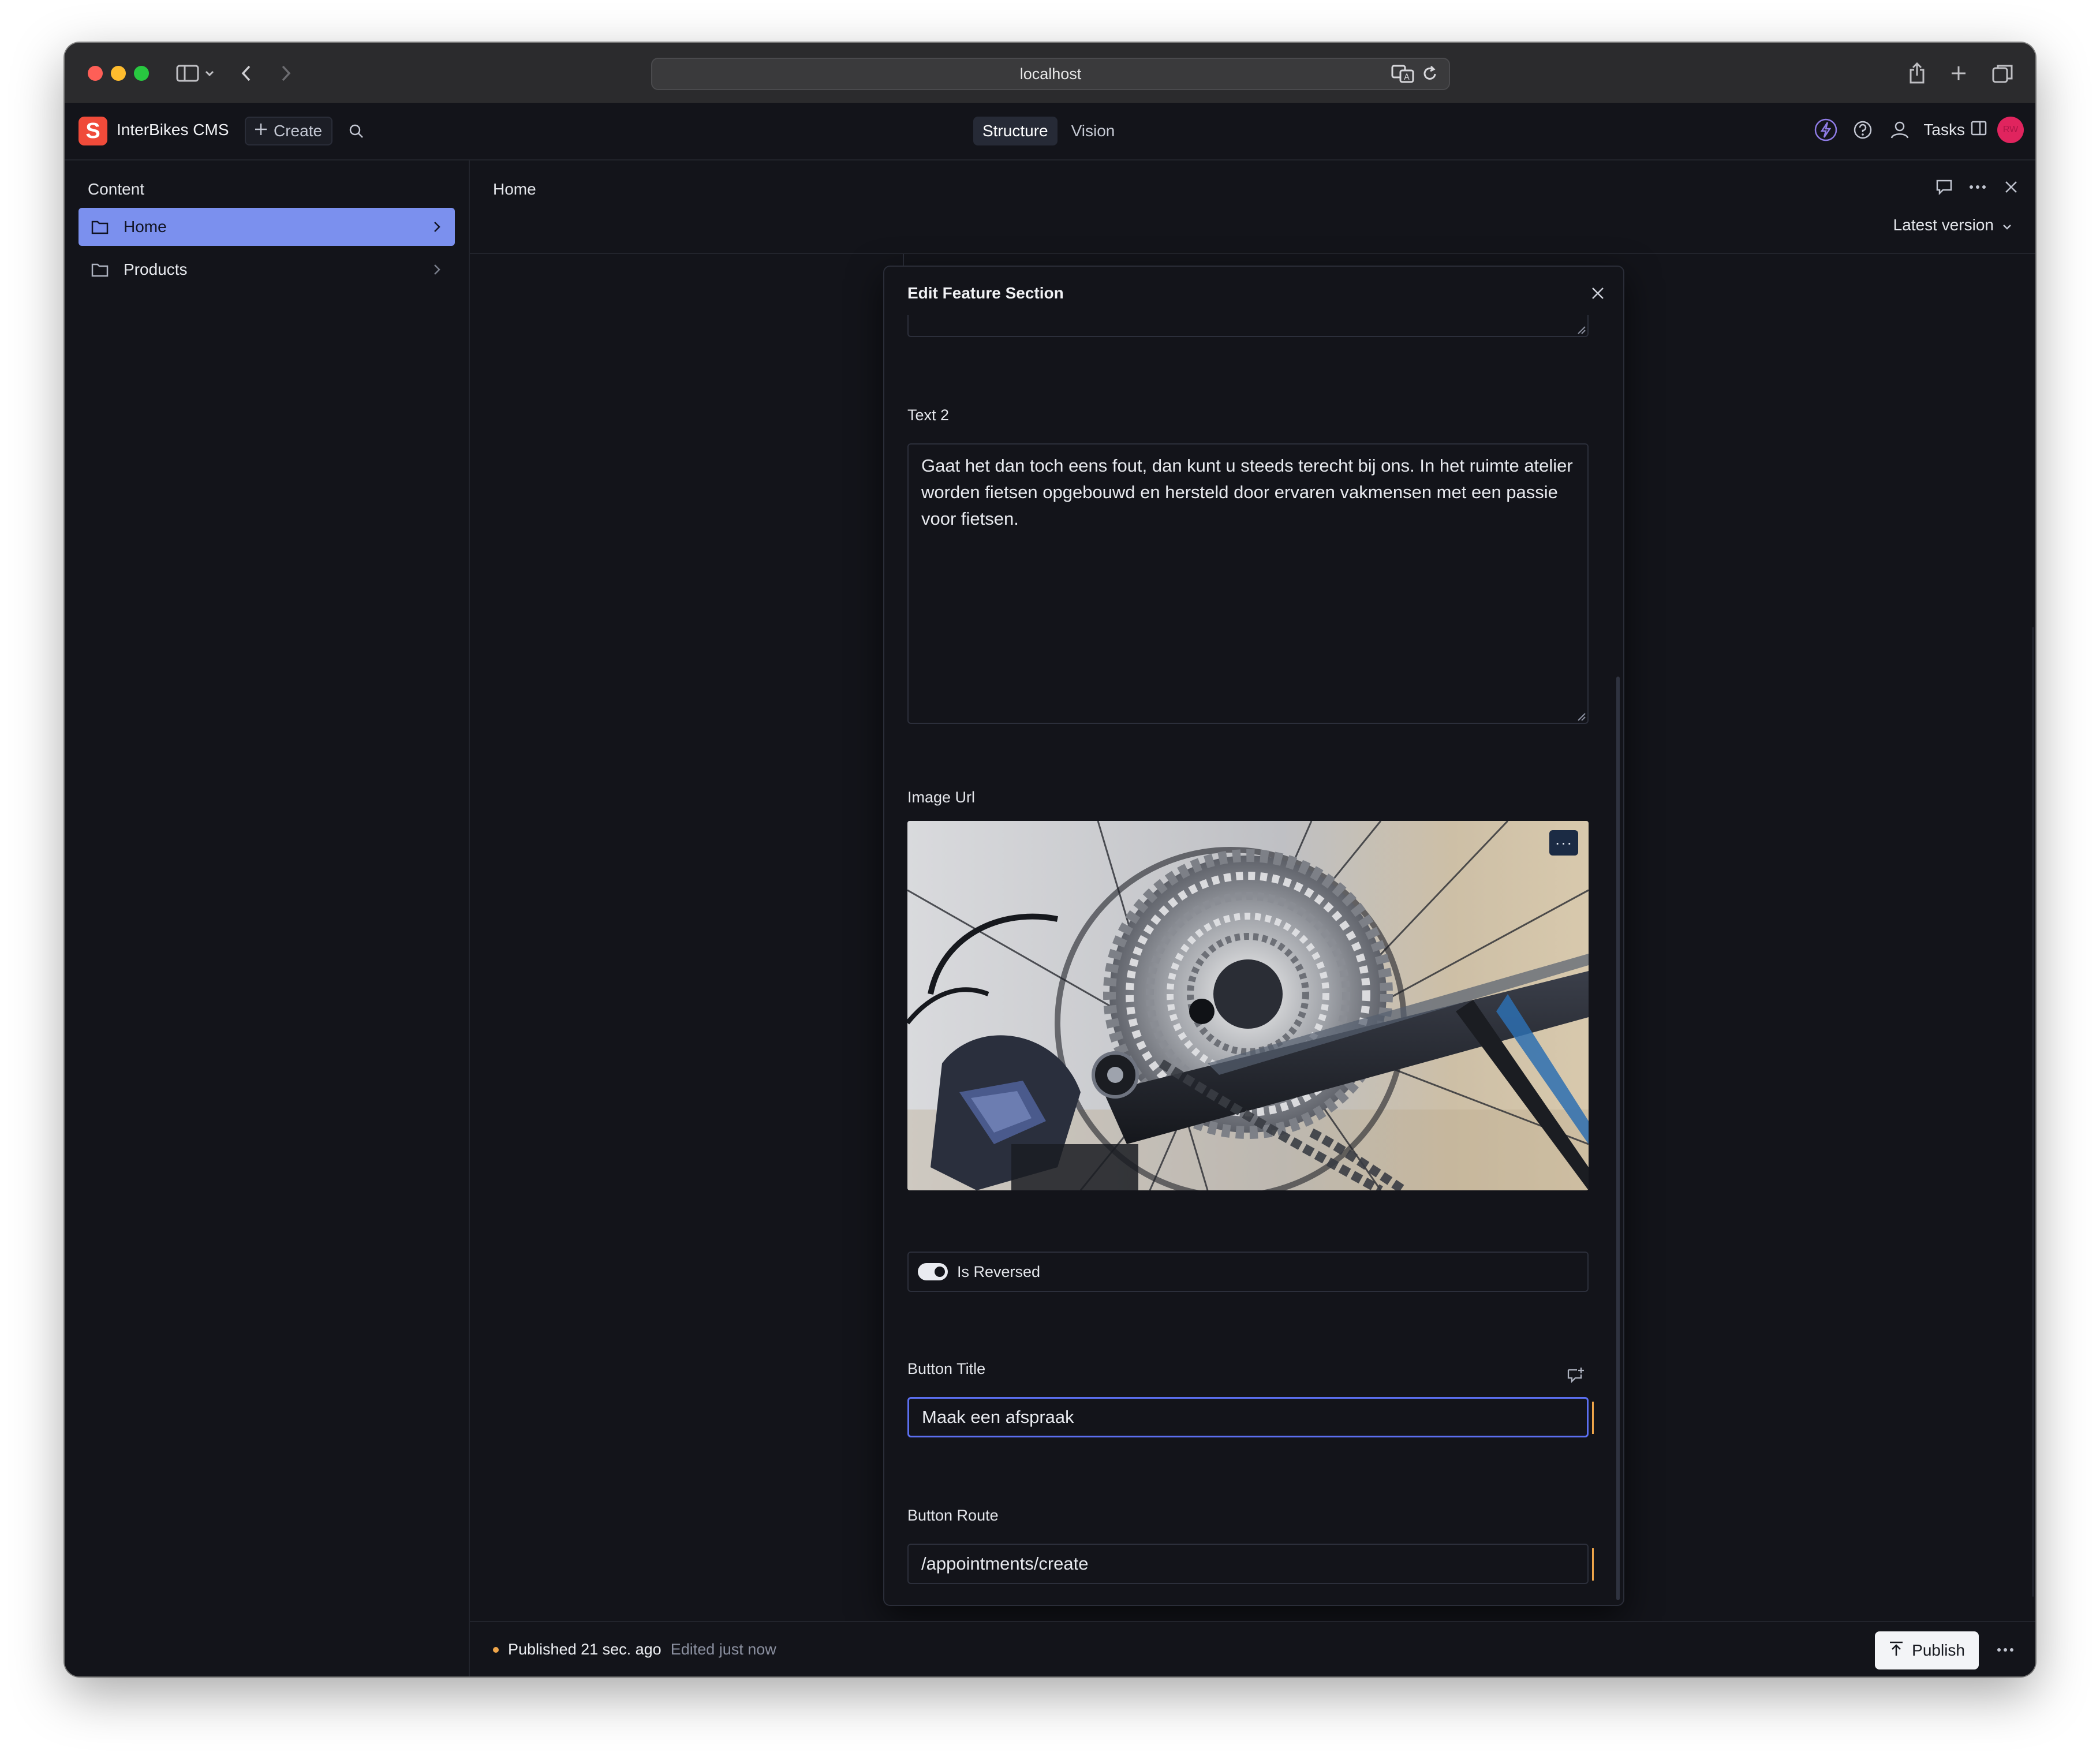  What do you see at coordinates (267, 270) in the screenshot?
I see `sidebar-item-products: Products` at bounding box center [267, 270].